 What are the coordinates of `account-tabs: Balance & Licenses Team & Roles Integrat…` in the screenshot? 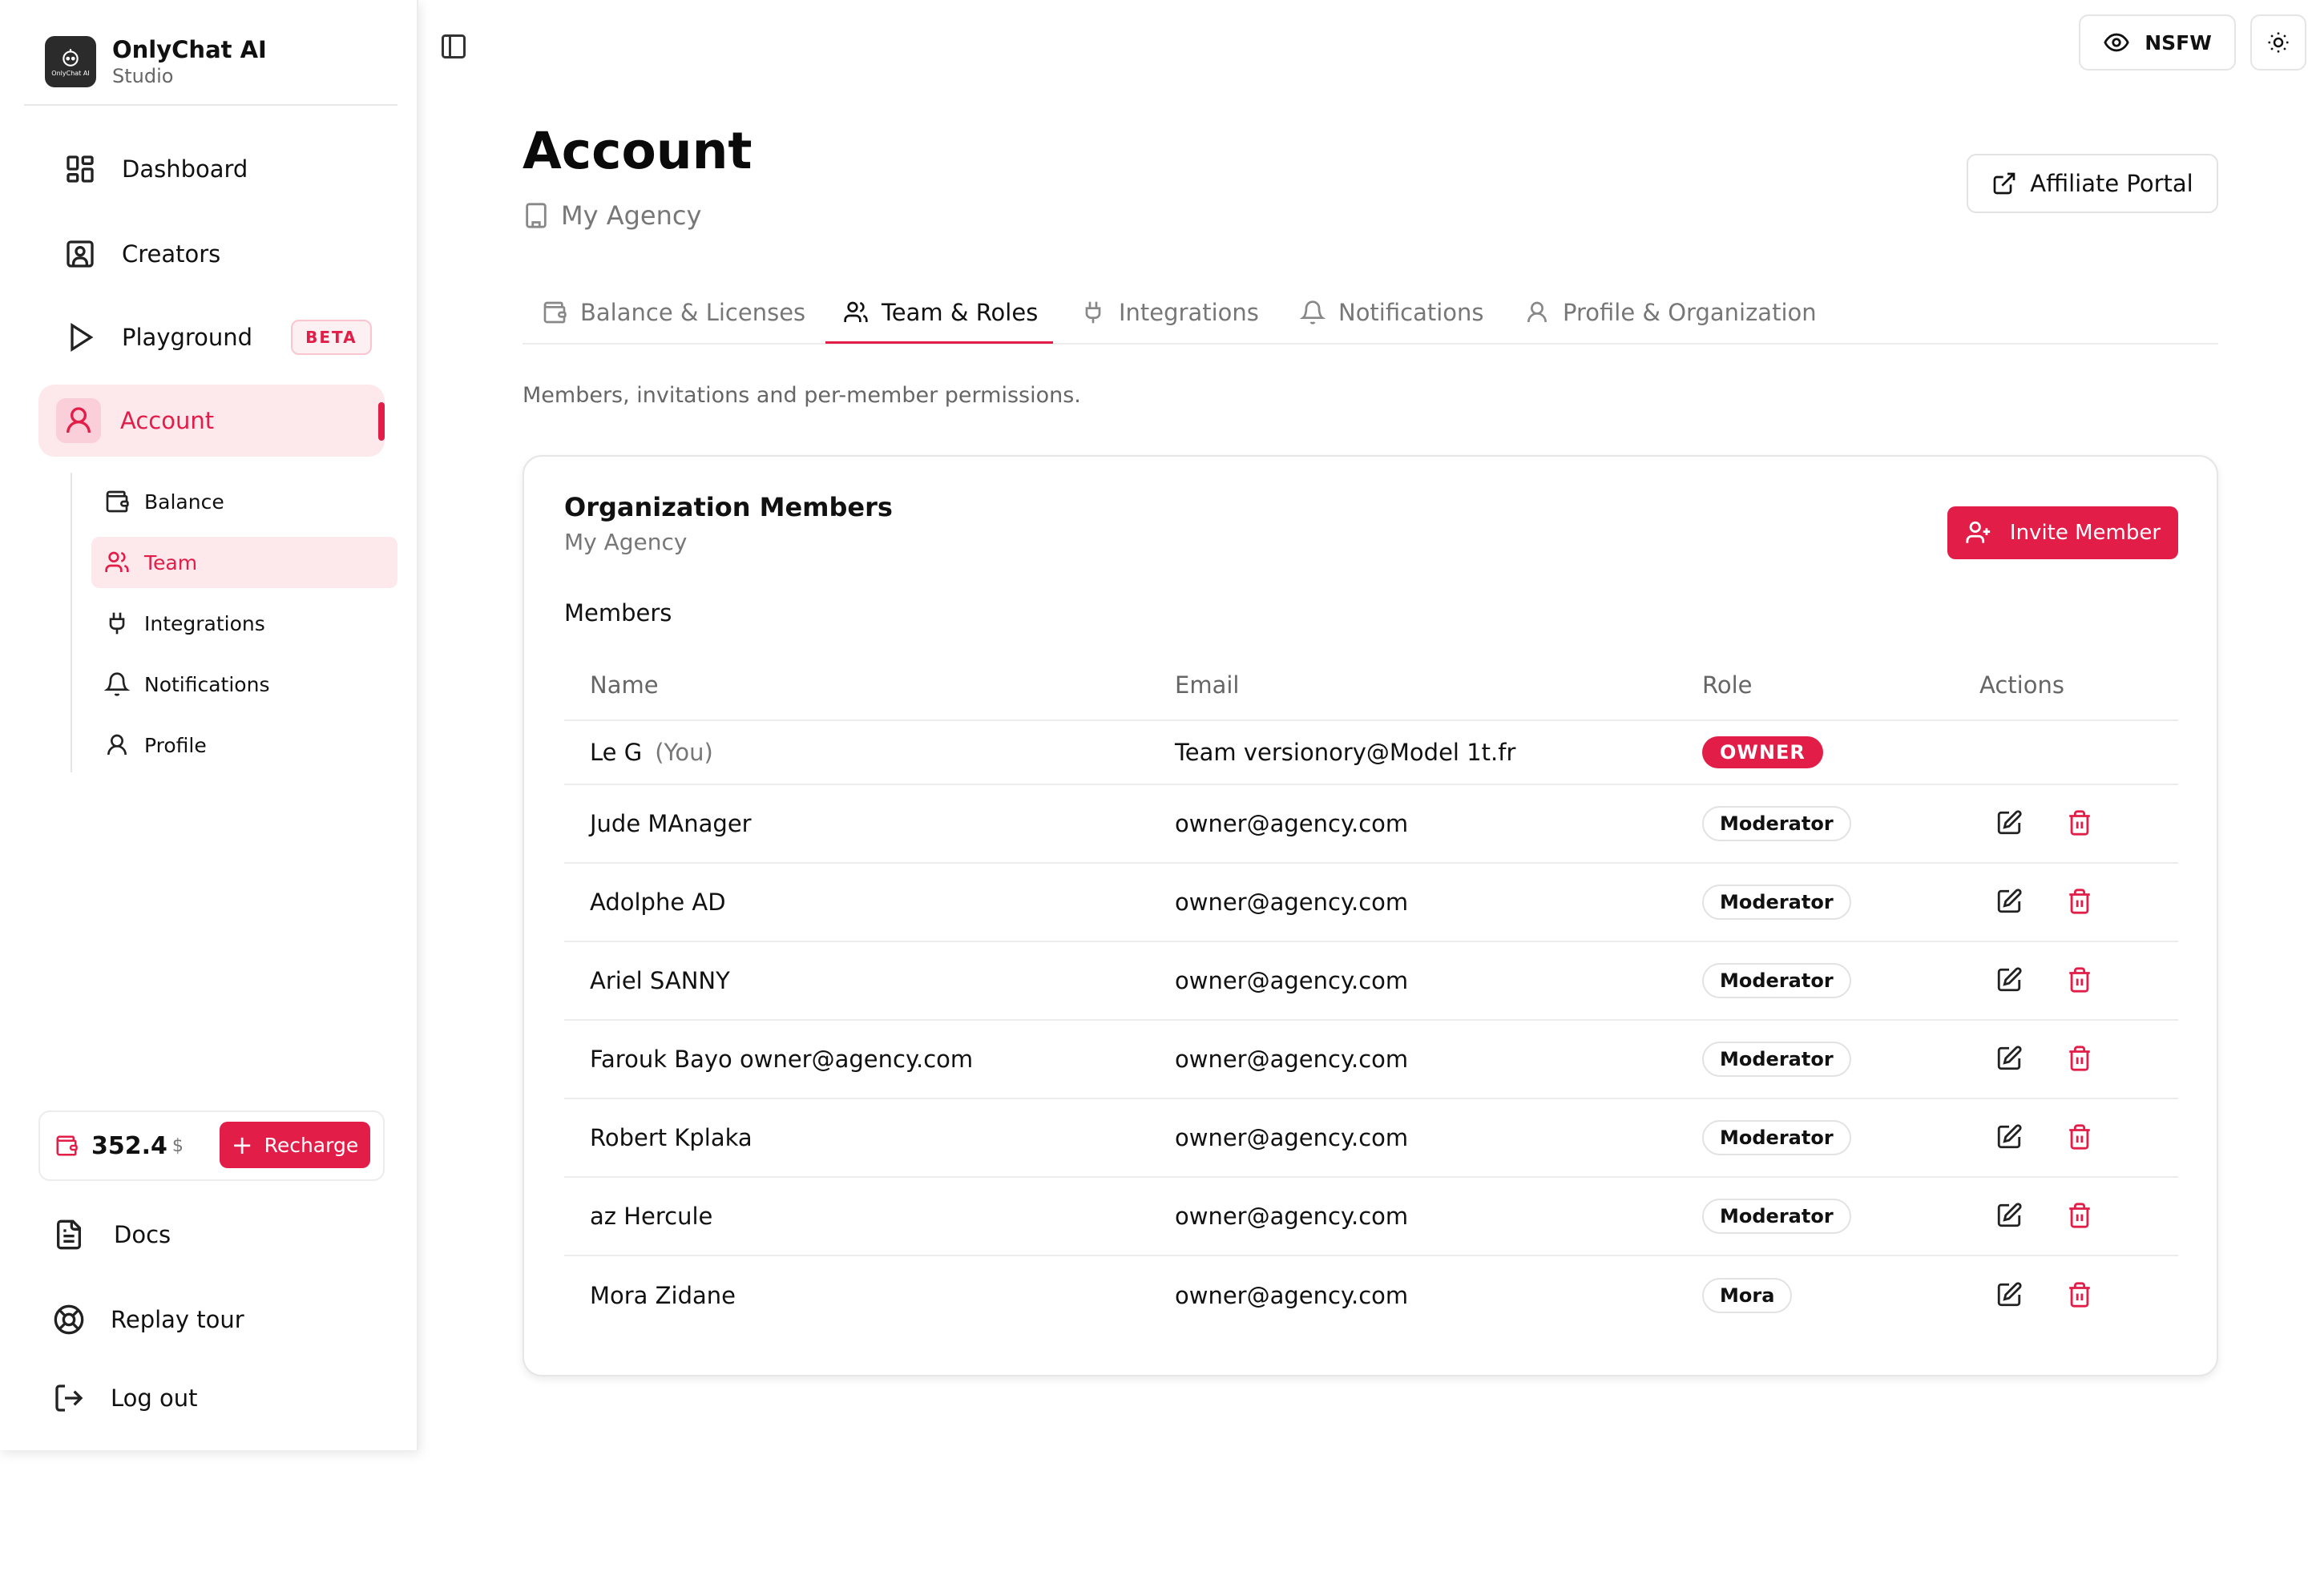 It's located at (1370, 312).